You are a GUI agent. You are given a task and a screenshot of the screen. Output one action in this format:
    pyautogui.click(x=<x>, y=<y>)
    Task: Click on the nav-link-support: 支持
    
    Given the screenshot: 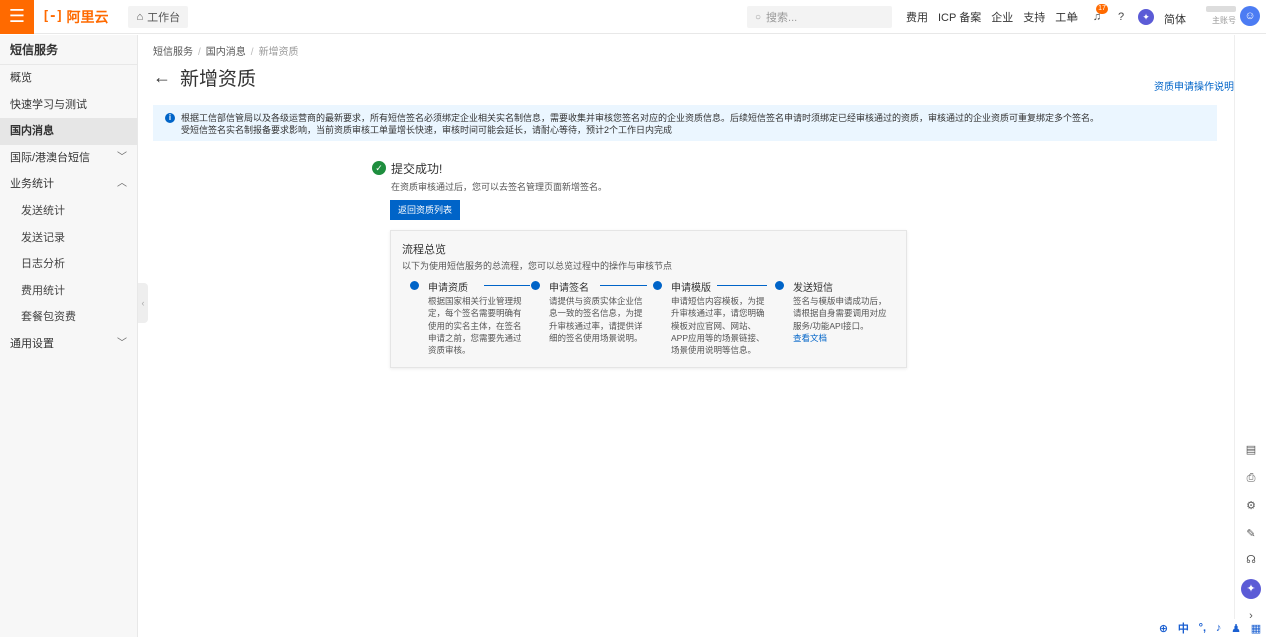 What is the action you would take?
    pyautogui.click(x=1034, y=17)
    